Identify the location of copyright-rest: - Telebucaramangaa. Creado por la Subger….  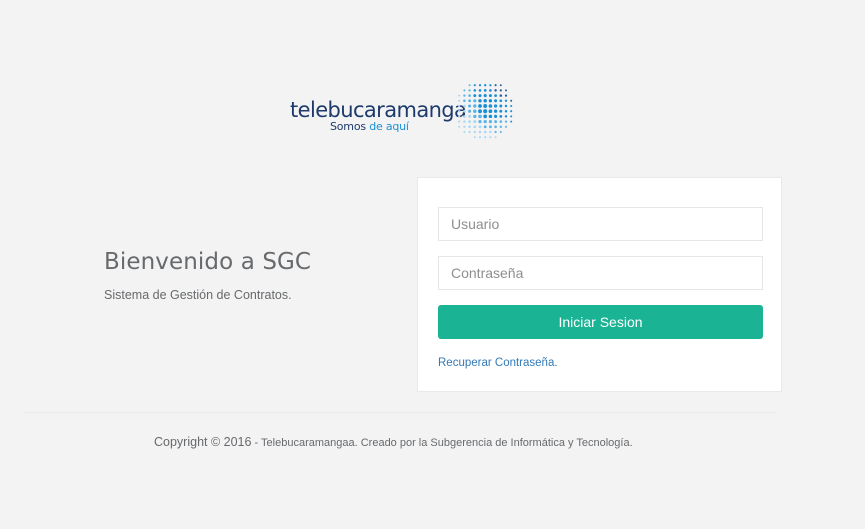
(442, 443).